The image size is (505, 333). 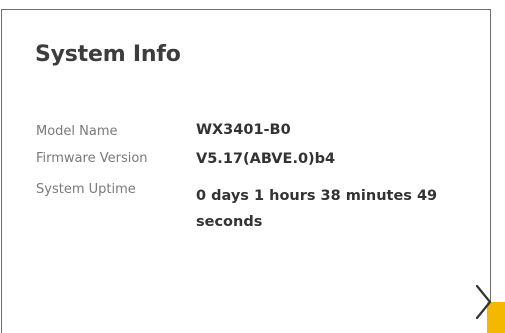 I want to click on card-title: System Info, so click(x=108, y=54).